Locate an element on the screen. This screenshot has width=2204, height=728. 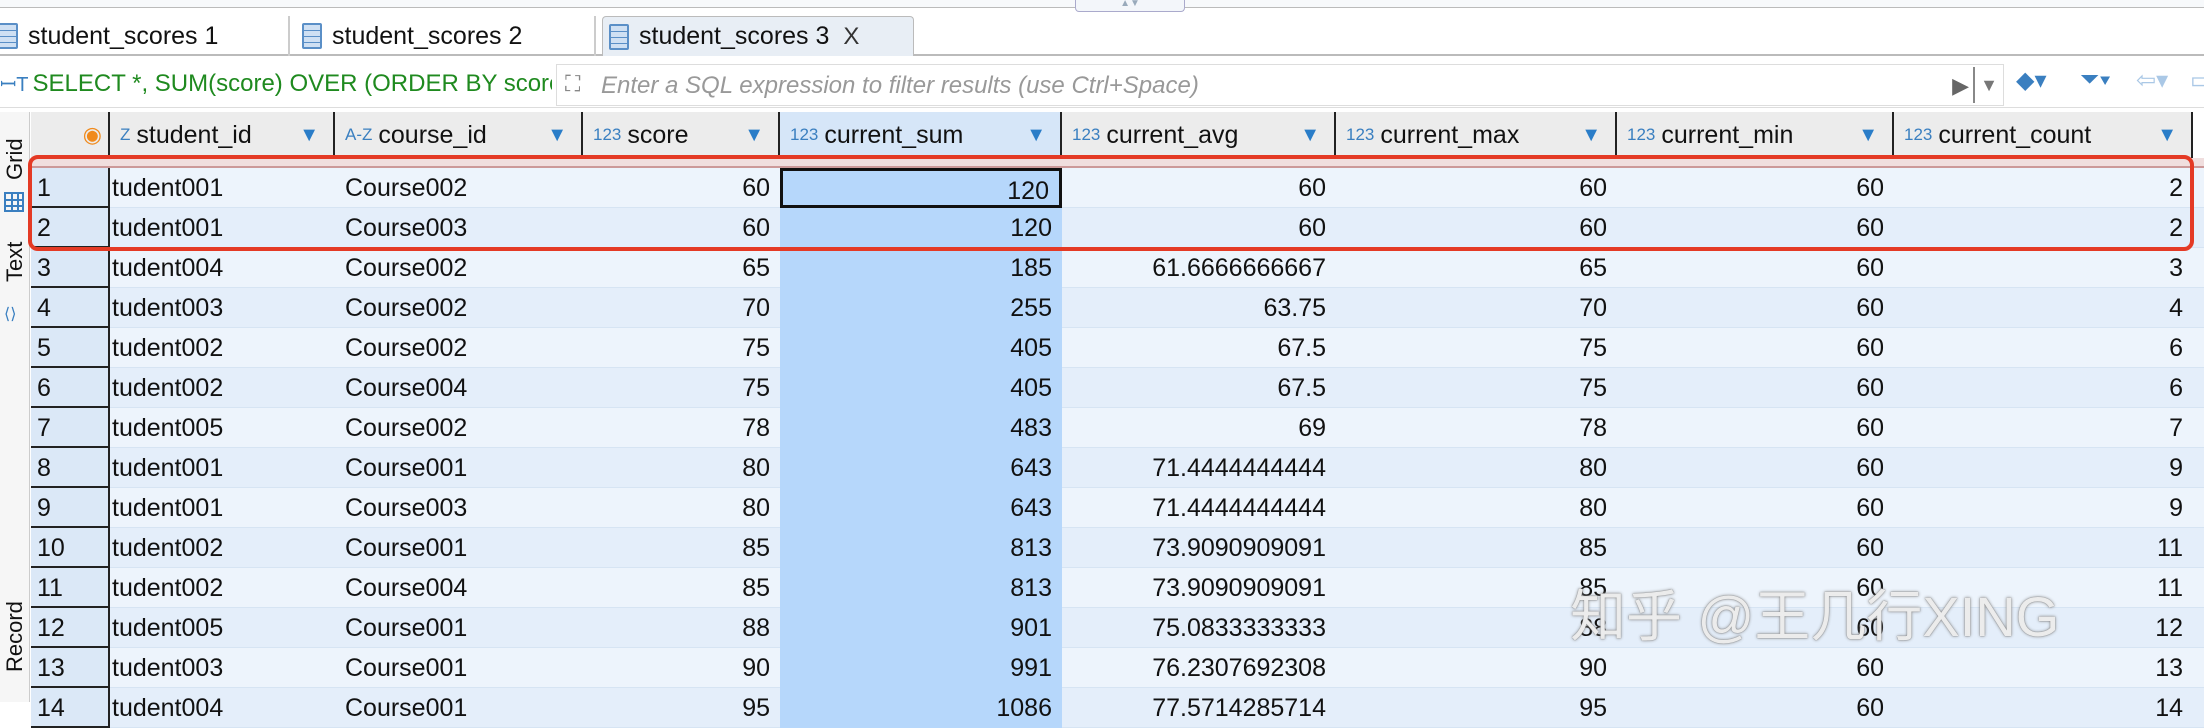
column-header-current-min: 123 current_min ▼ is located at coordinates (1755, 135).